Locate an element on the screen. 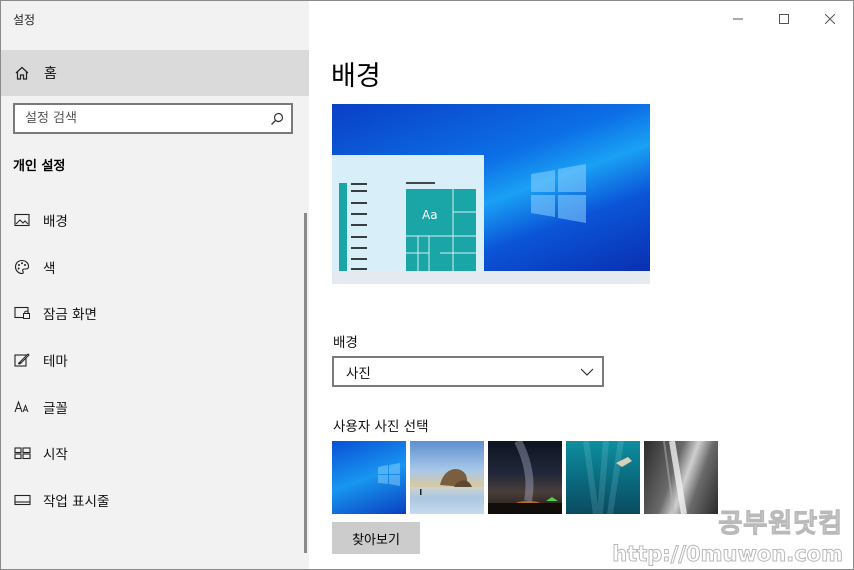  sidebar-item-fonts: 글꼴 is located at coordinates (151, 406).